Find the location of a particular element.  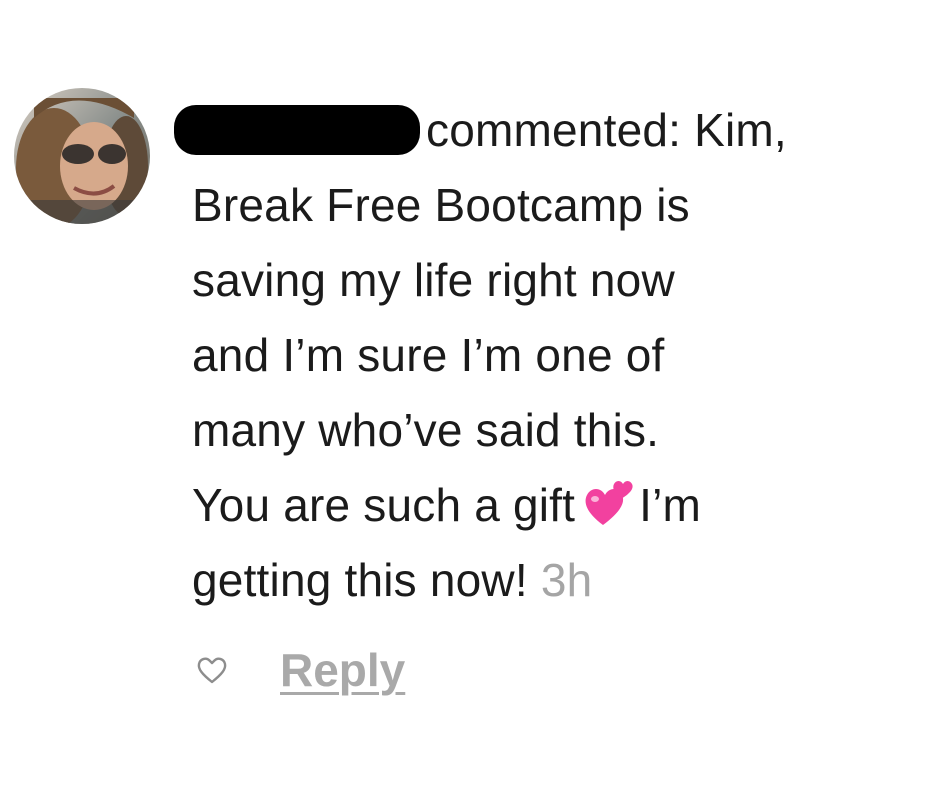

commented-label: commented: Kim, is located at coordinates (606, 130).